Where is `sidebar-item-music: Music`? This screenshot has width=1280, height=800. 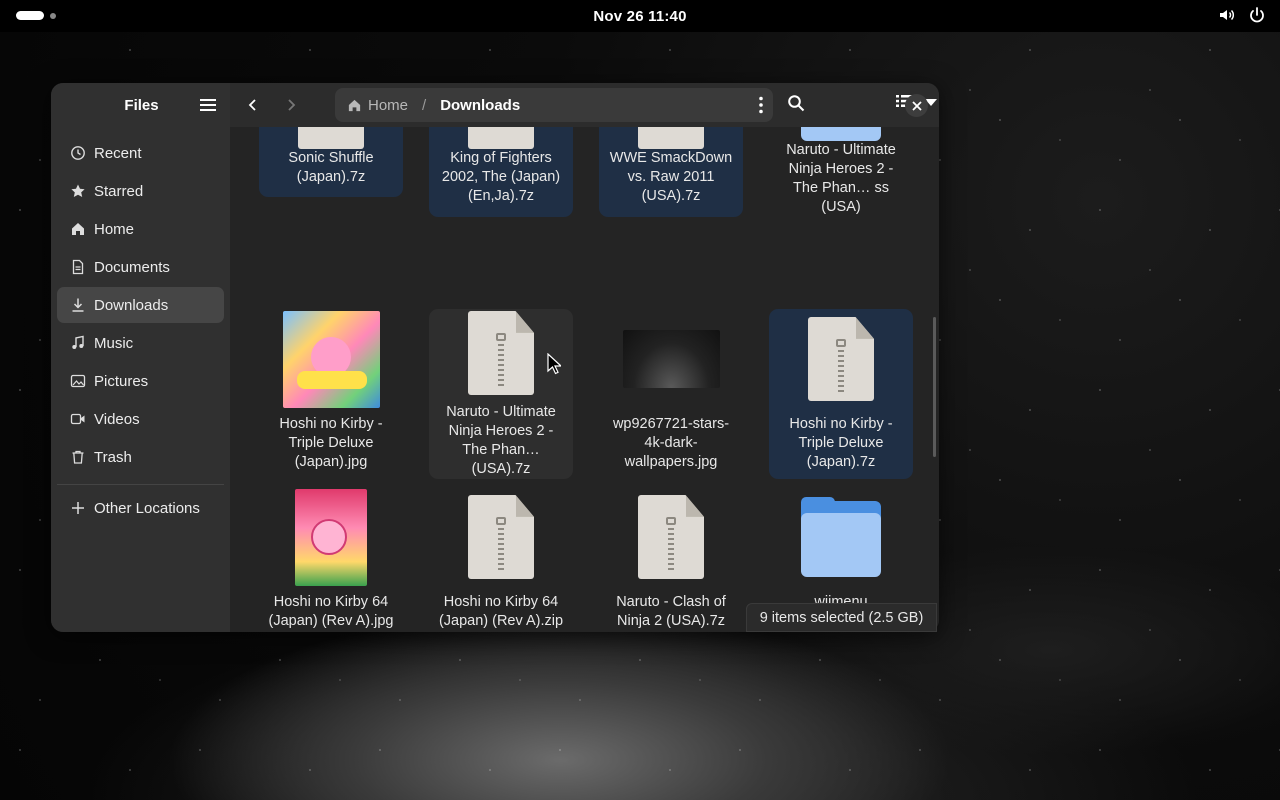
sidebar-item-music: Music is located at coordinates (140, 343).